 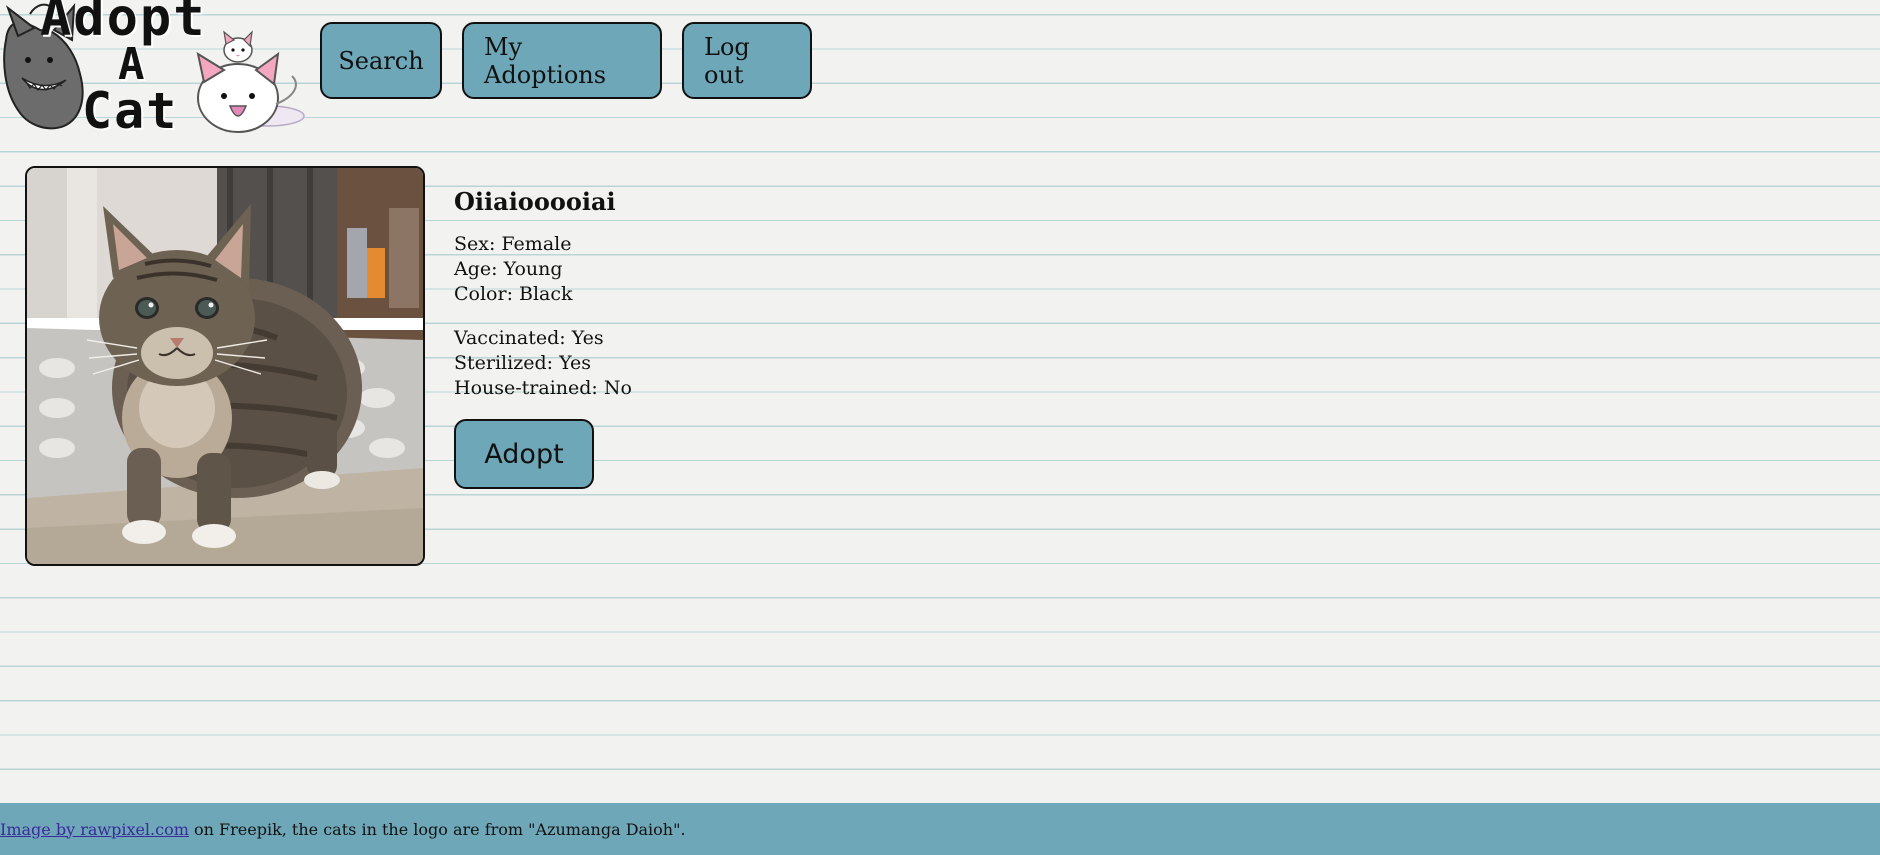 What do you see at coordinates (522, 363) in the screenshot?
I see `cat-sterilized: Sterilized: Yes` at bounding box center [522, 363].